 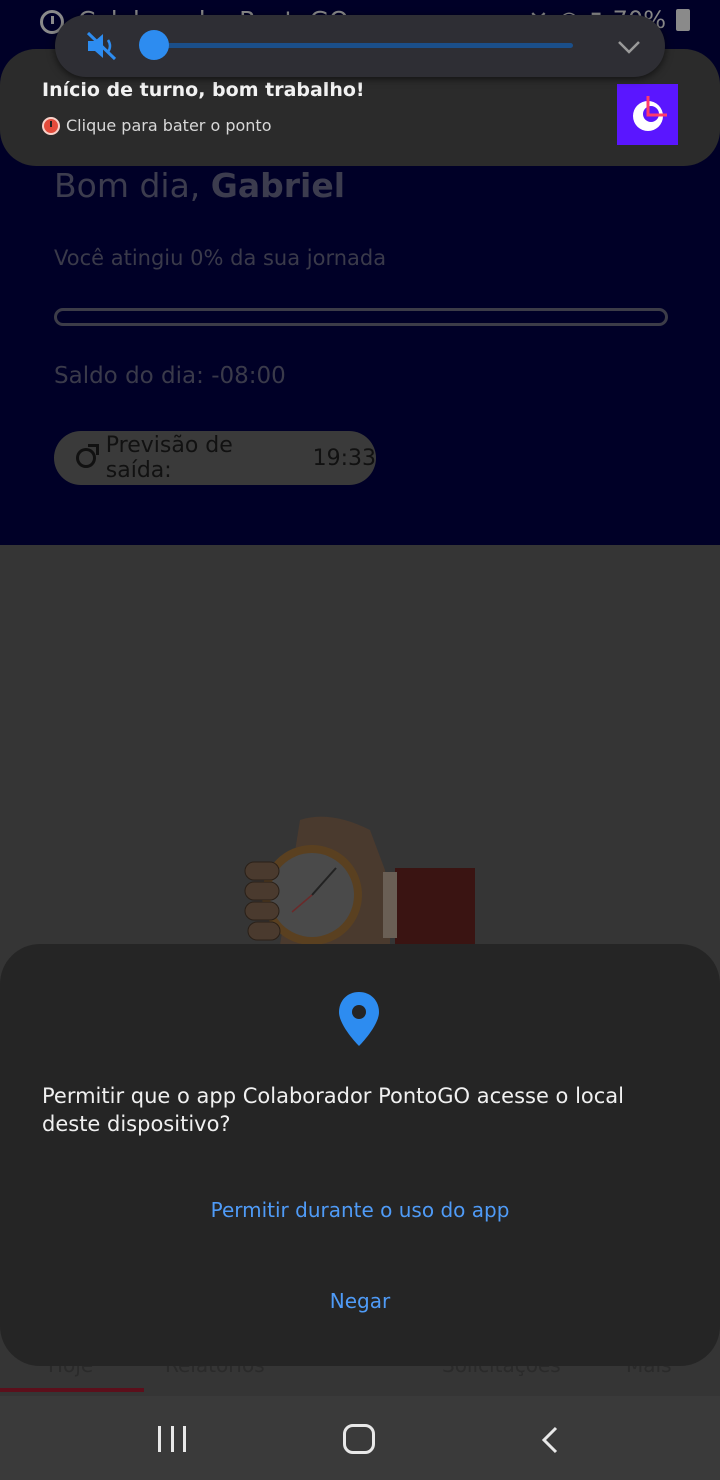 I want to click on chevron-down-icon, so click(x=629, y=47).